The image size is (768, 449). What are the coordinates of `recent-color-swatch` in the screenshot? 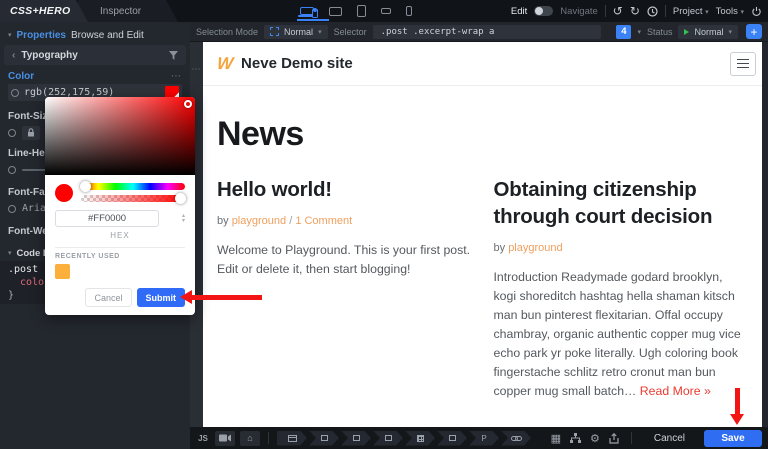 It's located at (62, 271).